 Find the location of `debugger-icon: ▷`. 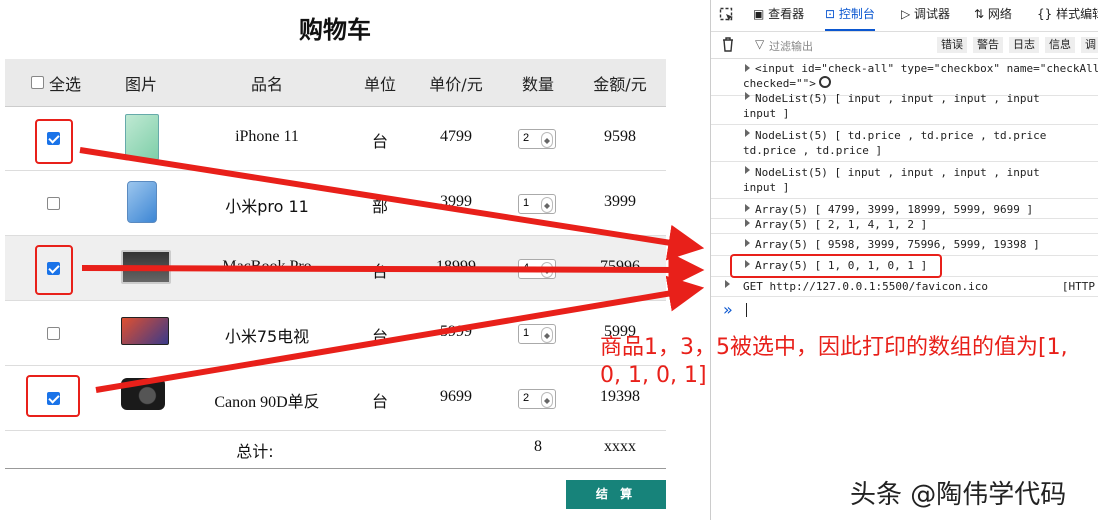

debugger-icon: ▷ is located at coordinates (908, 14).